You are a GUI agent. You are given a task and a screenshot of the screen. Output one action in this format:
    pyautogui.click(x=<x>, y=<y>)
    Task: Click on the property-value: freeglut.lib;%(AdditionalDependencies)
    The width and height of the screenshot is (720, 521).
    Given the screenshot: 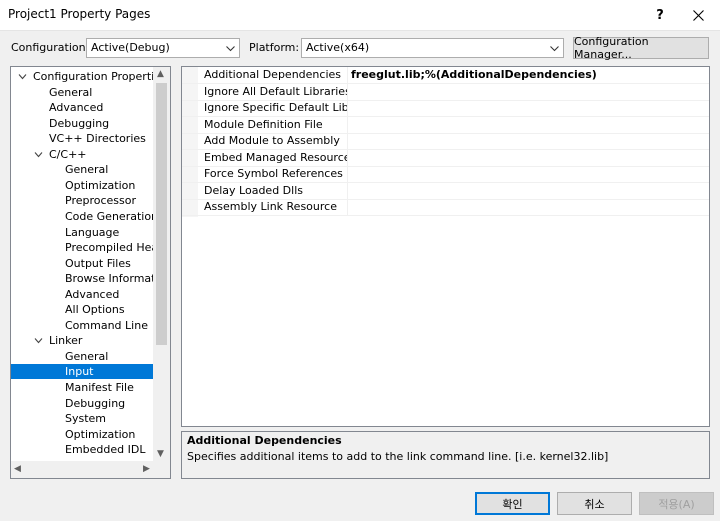 What is the action you would take?
    pyautogui.click(x=474, y=74)
    